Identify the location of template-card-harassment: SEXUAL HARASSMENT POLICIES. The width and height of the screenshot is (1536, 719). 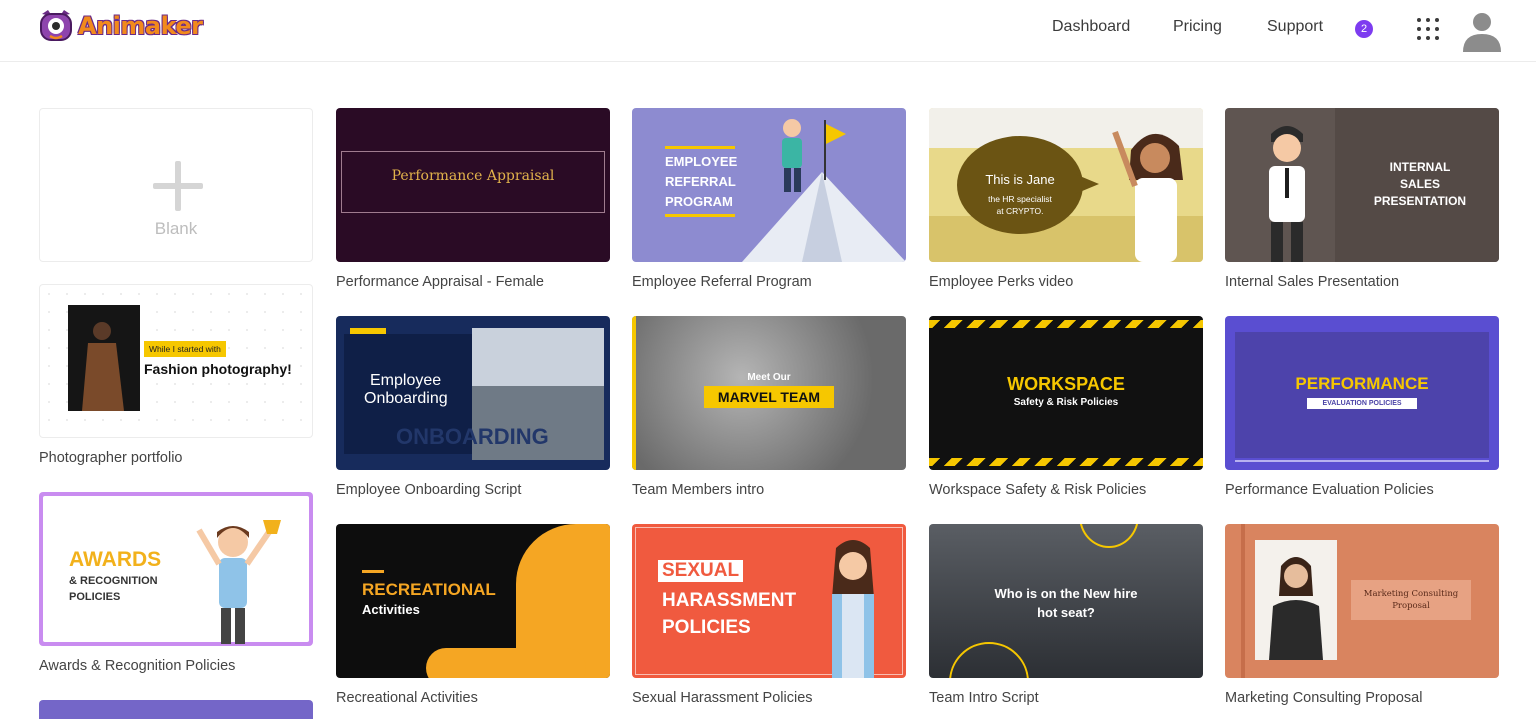
(769, 601).